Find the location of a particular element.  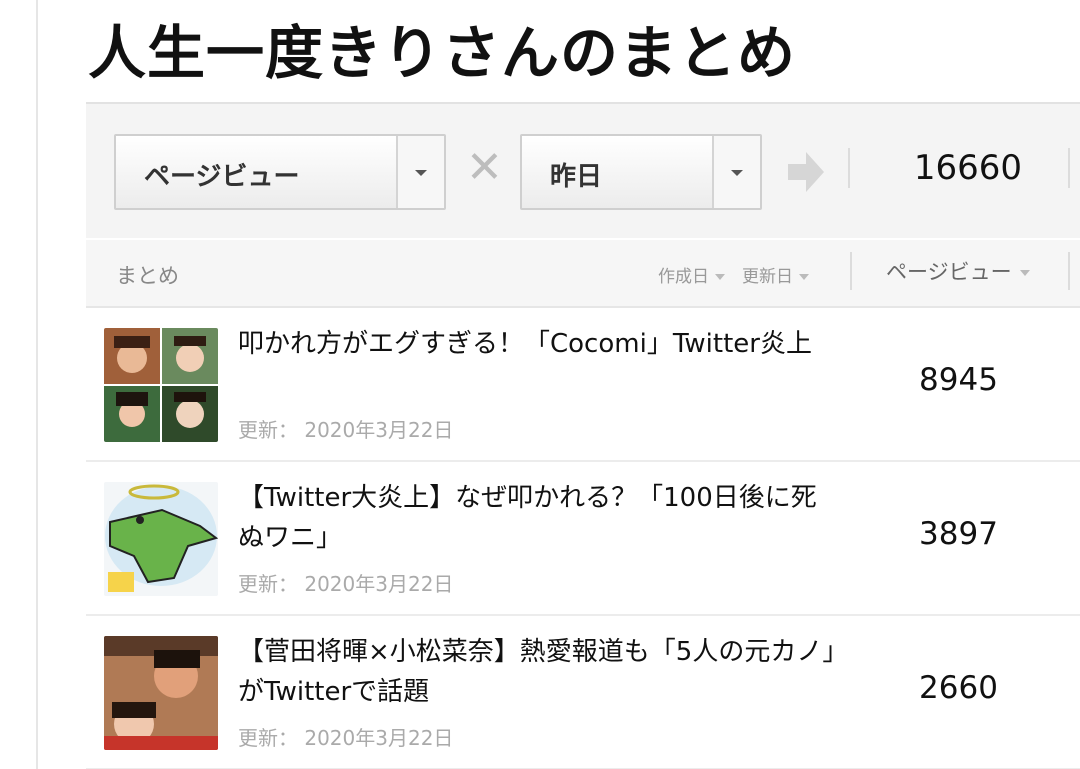

sort-pageviews: ページビュー is located at coordinates (958, 271).